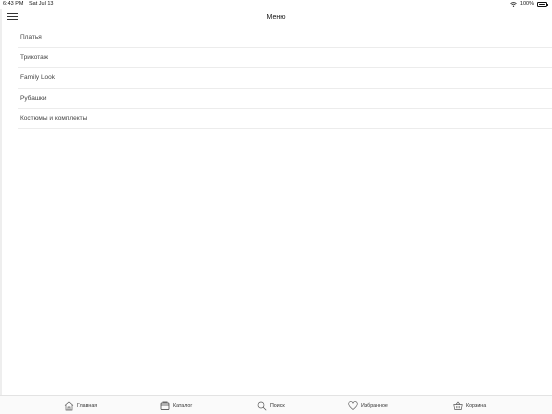  I want to click on nav-bar: Меню, so click(276, 18).